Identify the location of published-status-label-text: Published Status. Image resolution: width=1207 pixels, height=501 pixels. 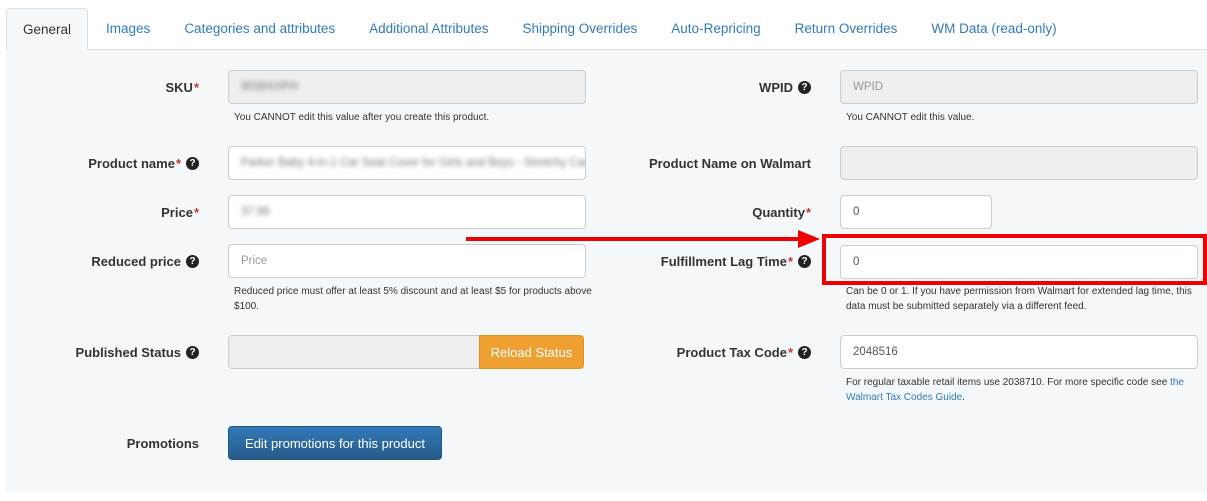
(128, 352).